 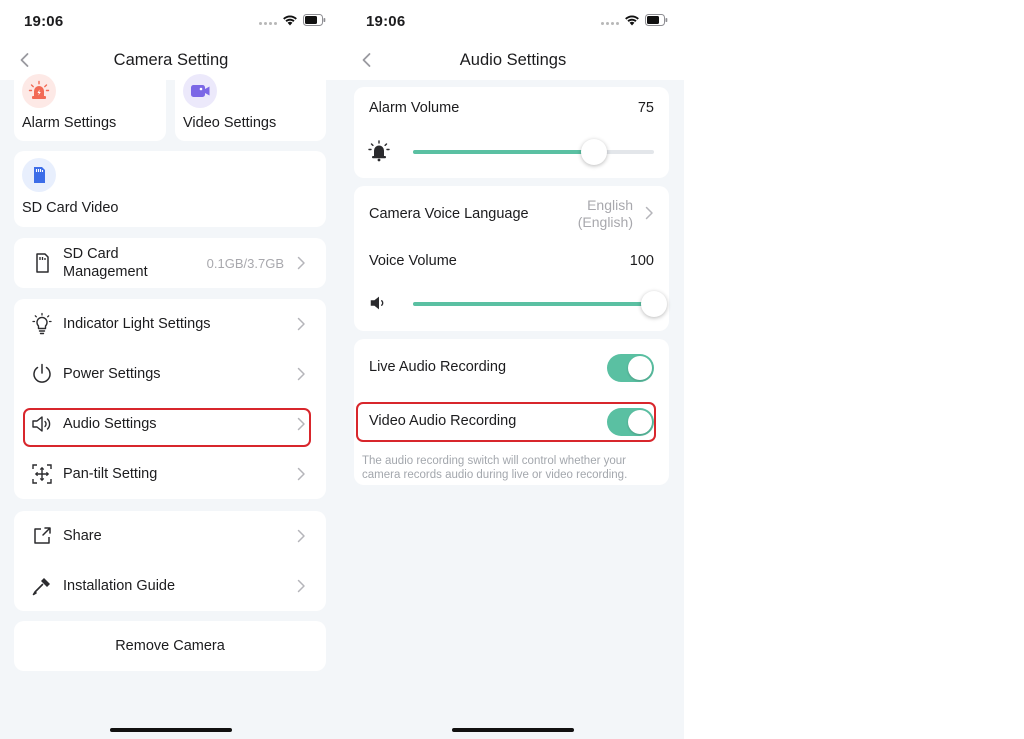 I want to click on alarm-volume-slider, so click(x=533, y=152).